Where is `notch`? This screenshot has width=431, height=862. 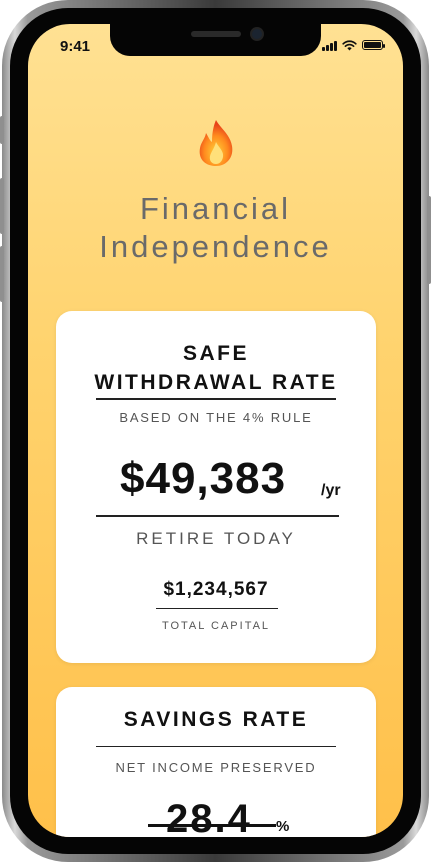 notch is located at coordinates (215, 40).